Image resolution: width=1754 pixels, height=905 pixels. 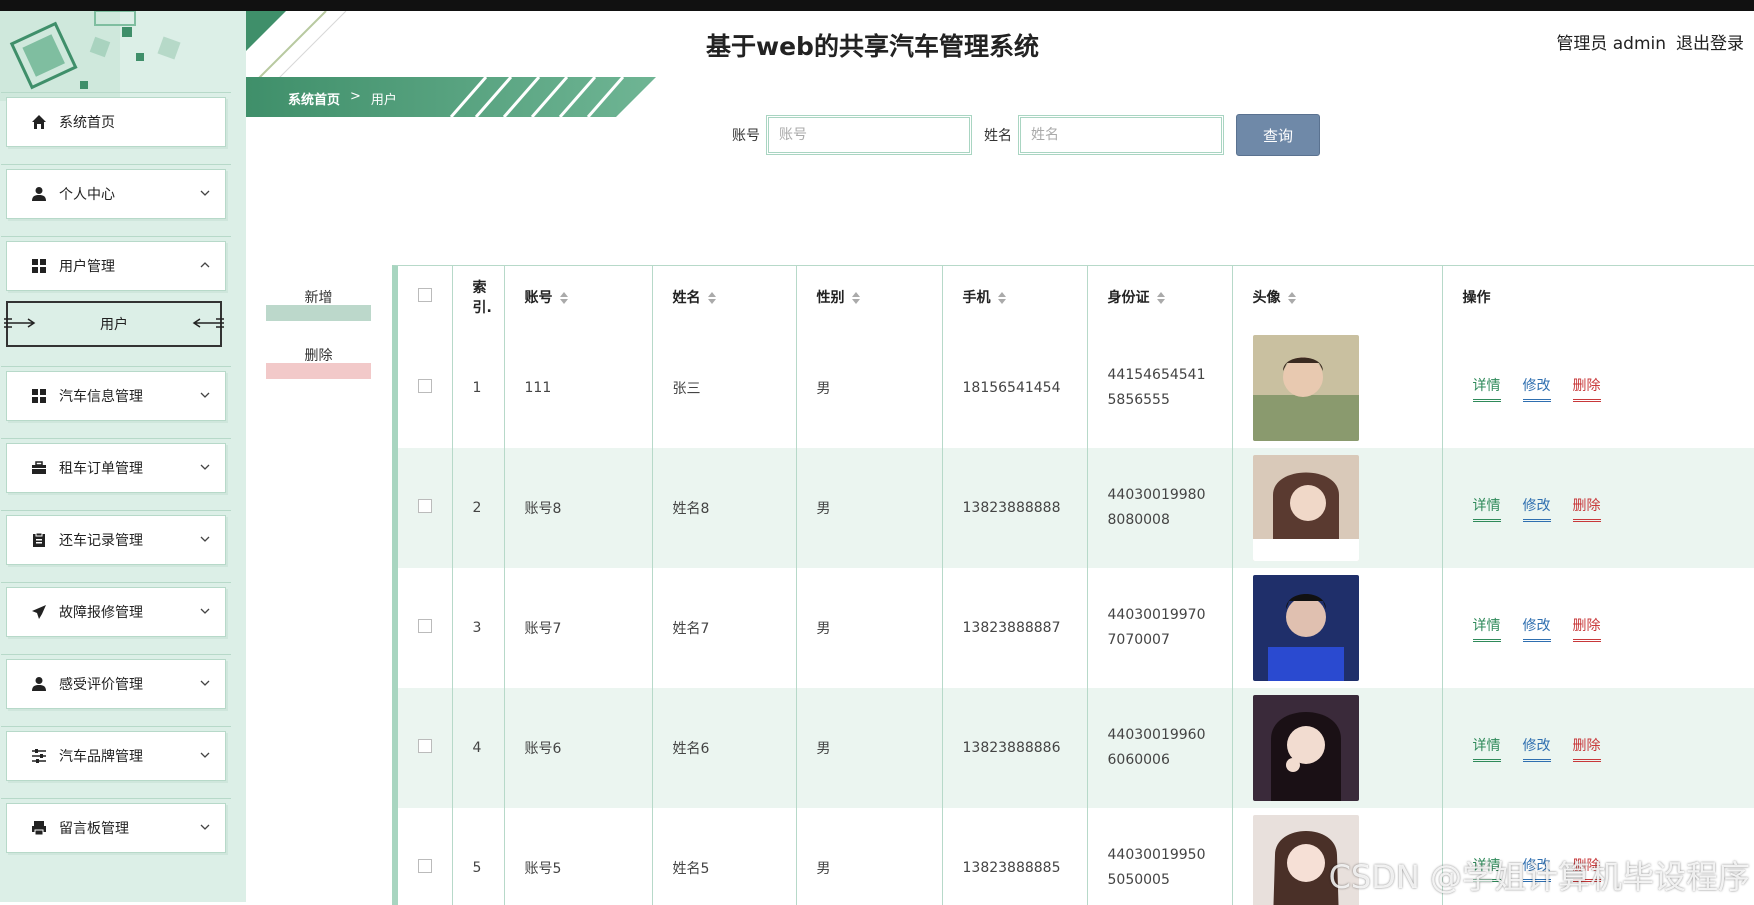 What do you see at coordinates (869, 135) in the screenshot?
I see `account-search-input` at bounding box center [869, 135].